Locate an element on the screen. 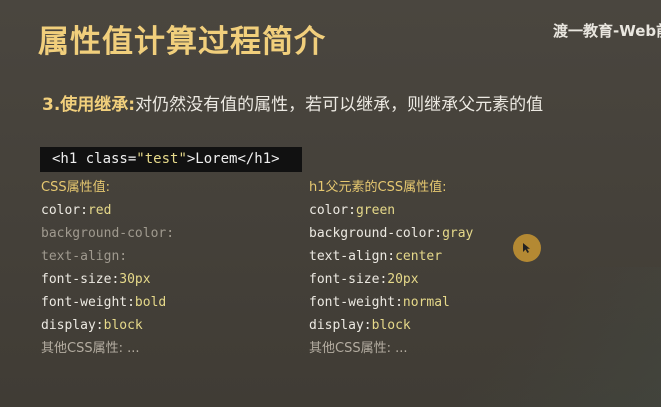 This screenshot has height=407, width=661. parent-css-row: font-size:20px is located at coordinates (391, 279).